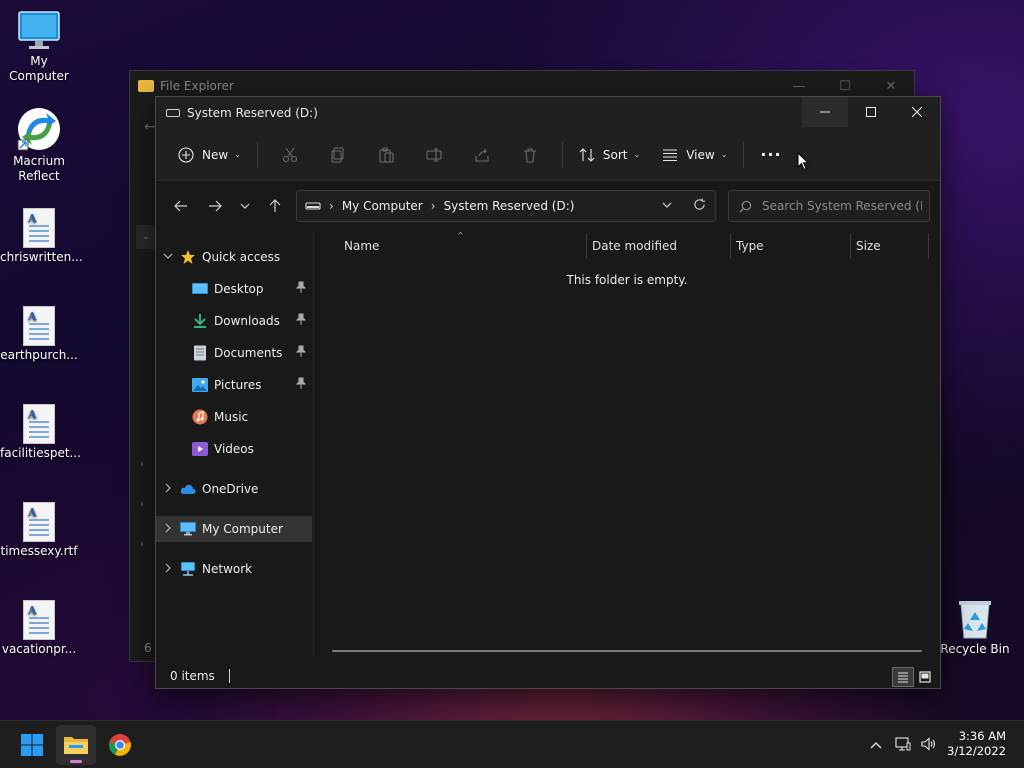 The width and height of the screenshot is (1024, 768). I want to click on share-button, so click(482, 155).